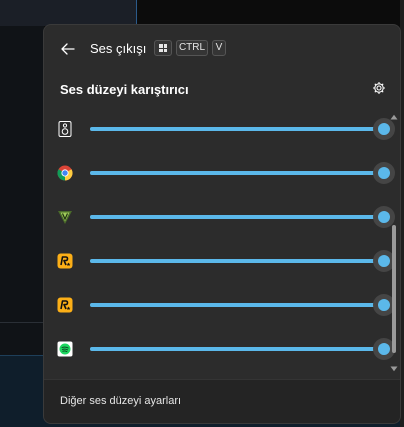  I want to click on list-scrollbar, so click(394, 244).